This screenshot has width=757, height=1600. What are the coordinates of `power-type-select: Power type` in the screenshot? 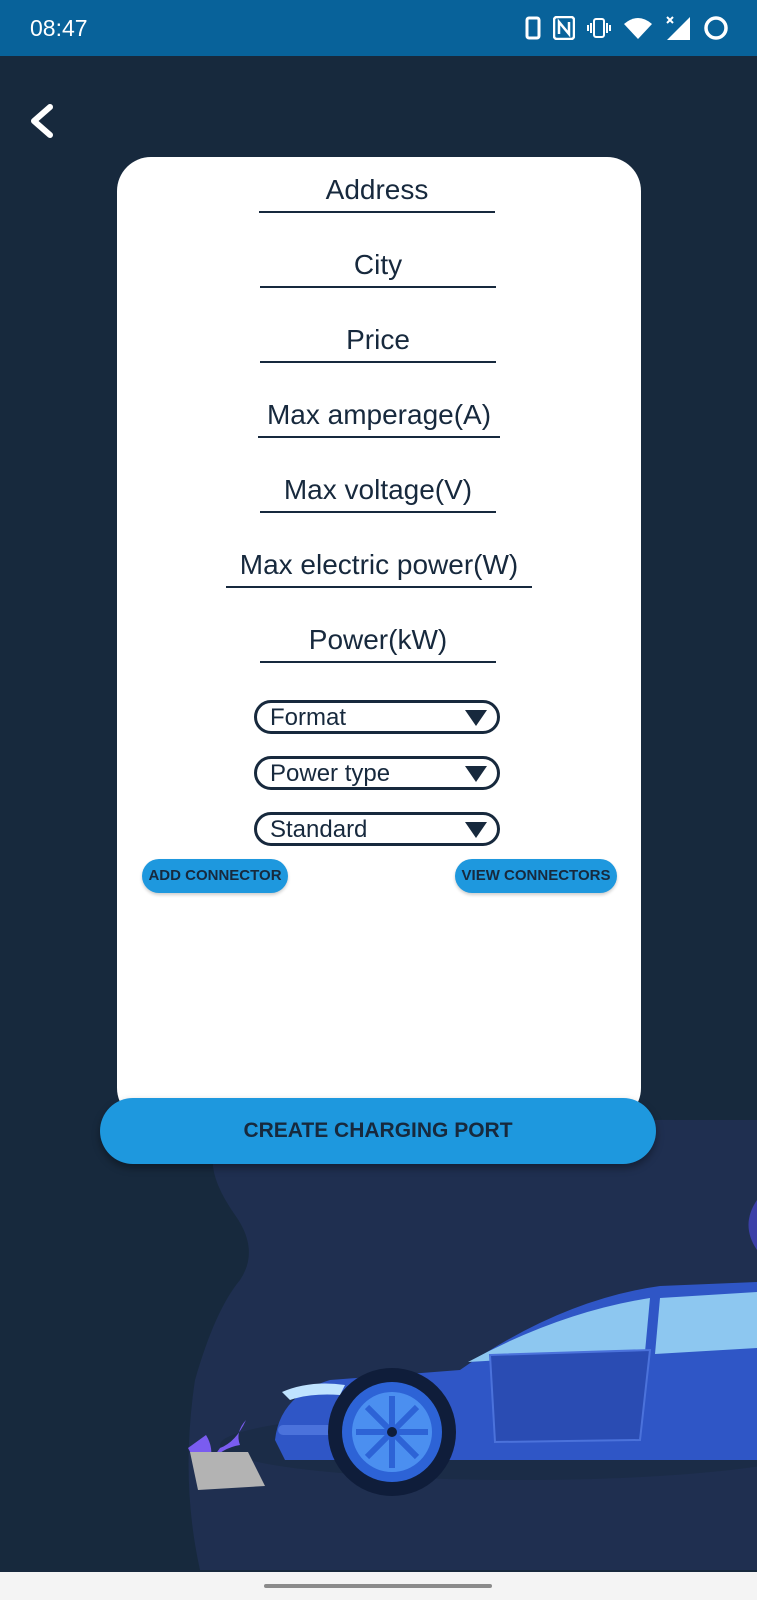 It's located at (377, 773).